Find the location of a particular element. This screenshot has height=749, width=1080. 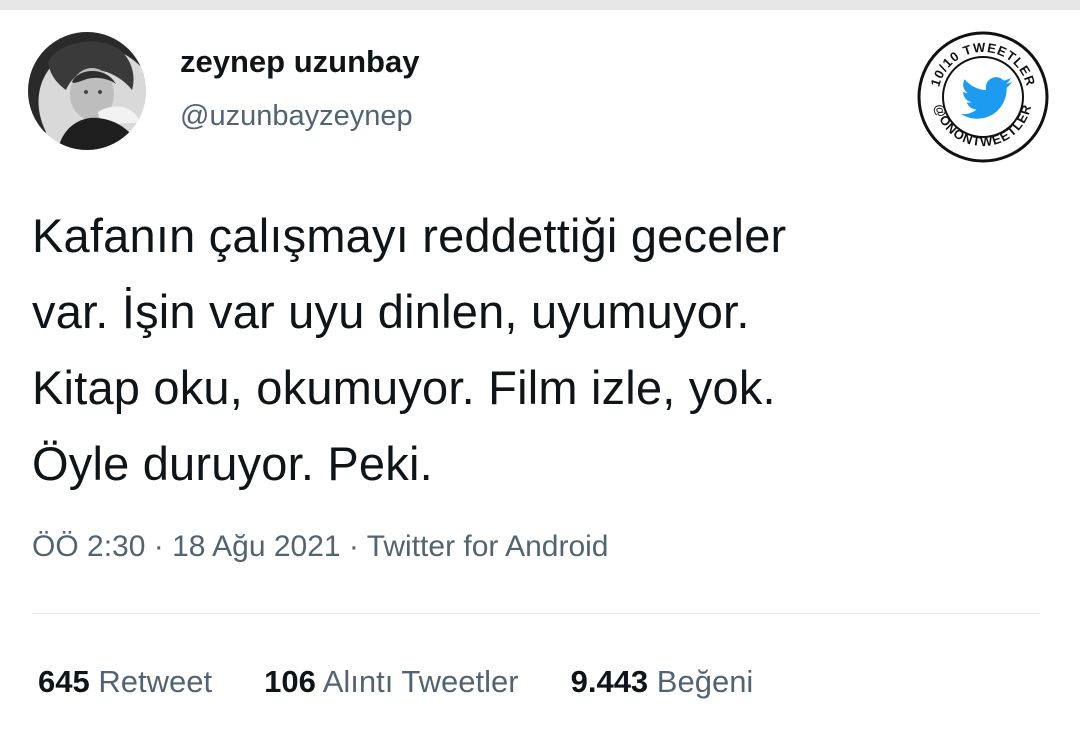

like-label: Beğeni is located at coordinates (705, 681).